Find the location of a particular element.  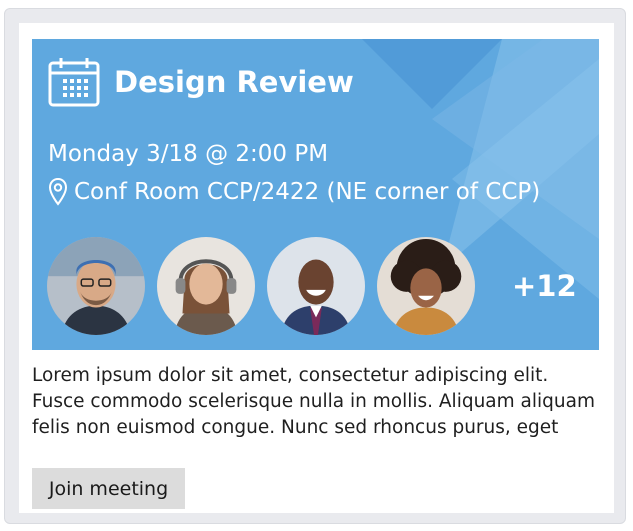

join-meeting-button: Join meeting is located at coordinates (108, 488).